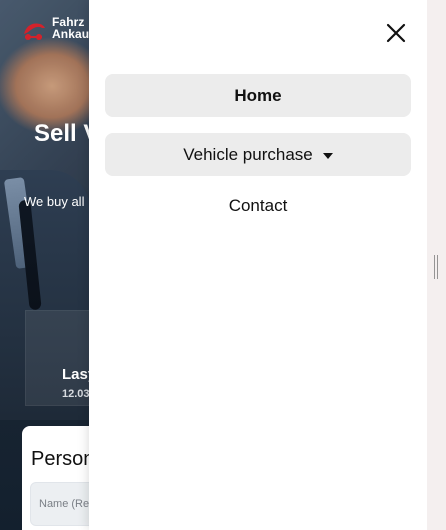 The height and width of the screenshot is (530, 446). Describe the element at coordinates (327, 155) in the screenshot. I see `dropdown-caret-icon` at that location.